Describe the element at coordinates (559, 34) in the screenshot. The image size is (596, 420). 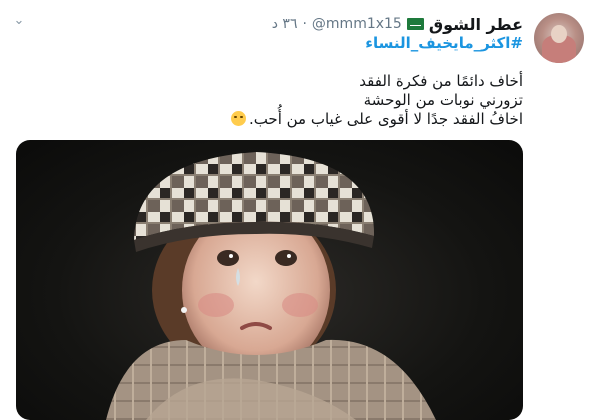
I see `avatar-face` at that location.